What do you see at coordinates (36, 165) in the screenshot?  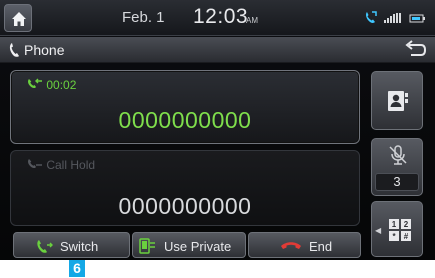 I see `call-hold-icon` at bounding box center [36, 165].